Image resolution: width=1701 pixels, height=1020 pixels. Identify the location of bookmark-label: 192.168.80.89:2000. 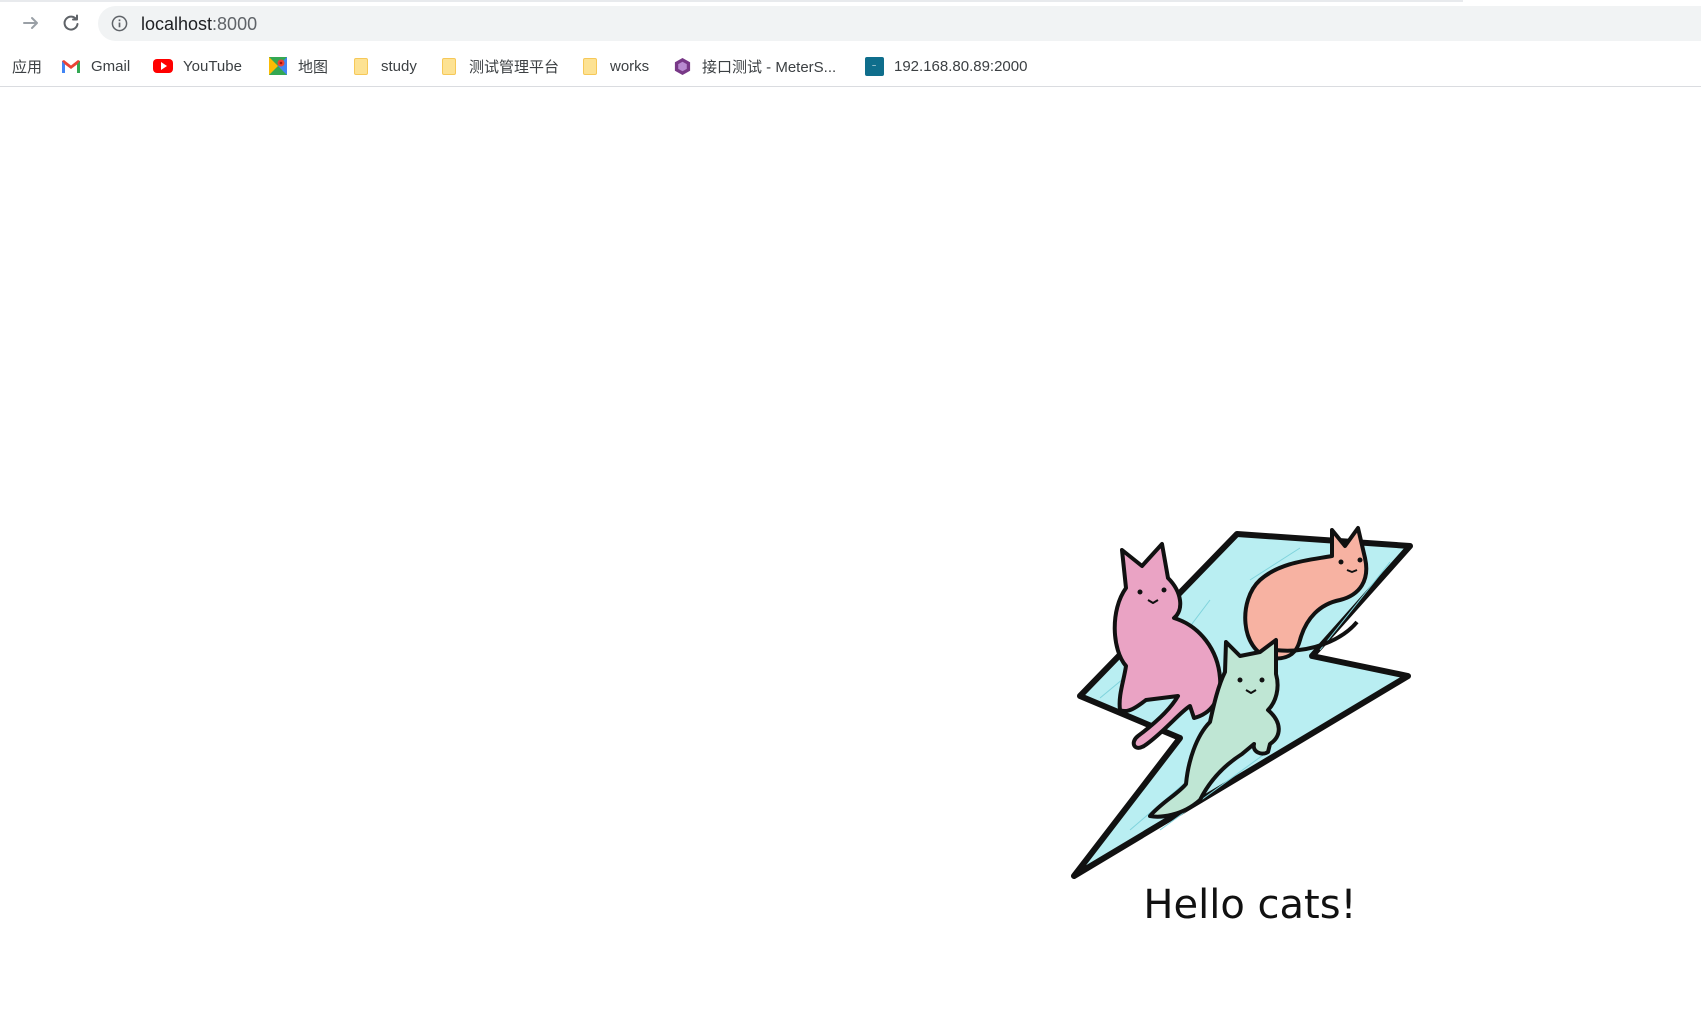
(961, 66).